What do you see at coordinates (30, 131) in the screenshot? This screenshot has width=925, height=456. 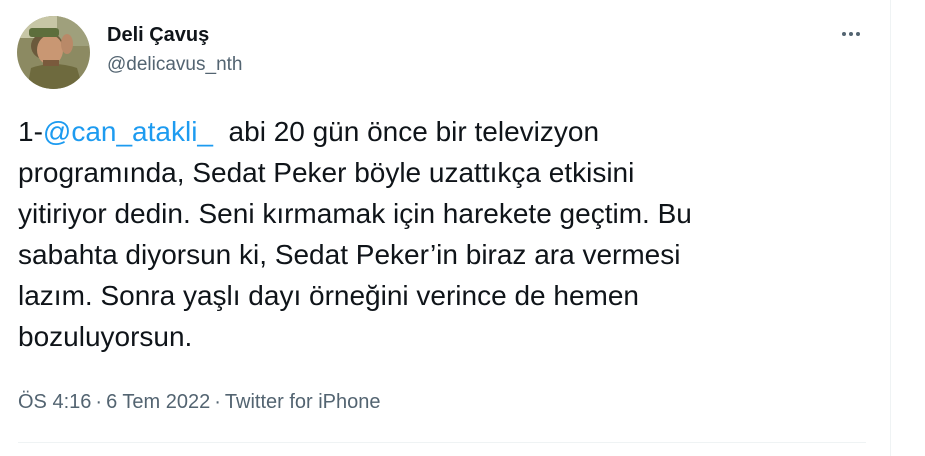 I see `tweet-prefix: 1-` at bounding box center [30, 131].